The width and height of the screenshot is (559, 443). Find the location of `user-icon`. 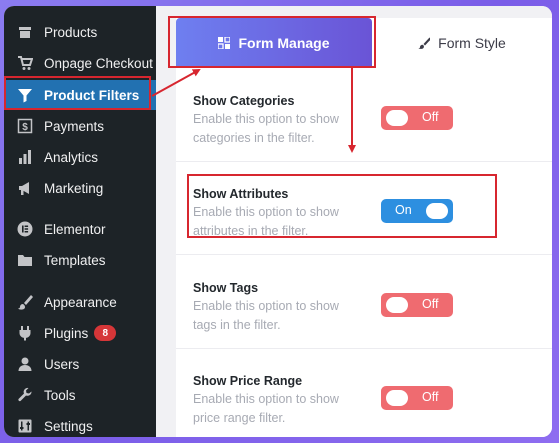

user-icon is located at coordinates (25, 364).